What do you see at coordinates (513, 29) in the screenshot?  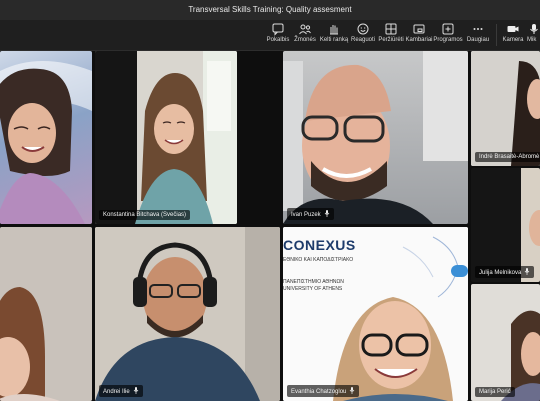 I see `camera-icon` at bounding box center [513, 29].